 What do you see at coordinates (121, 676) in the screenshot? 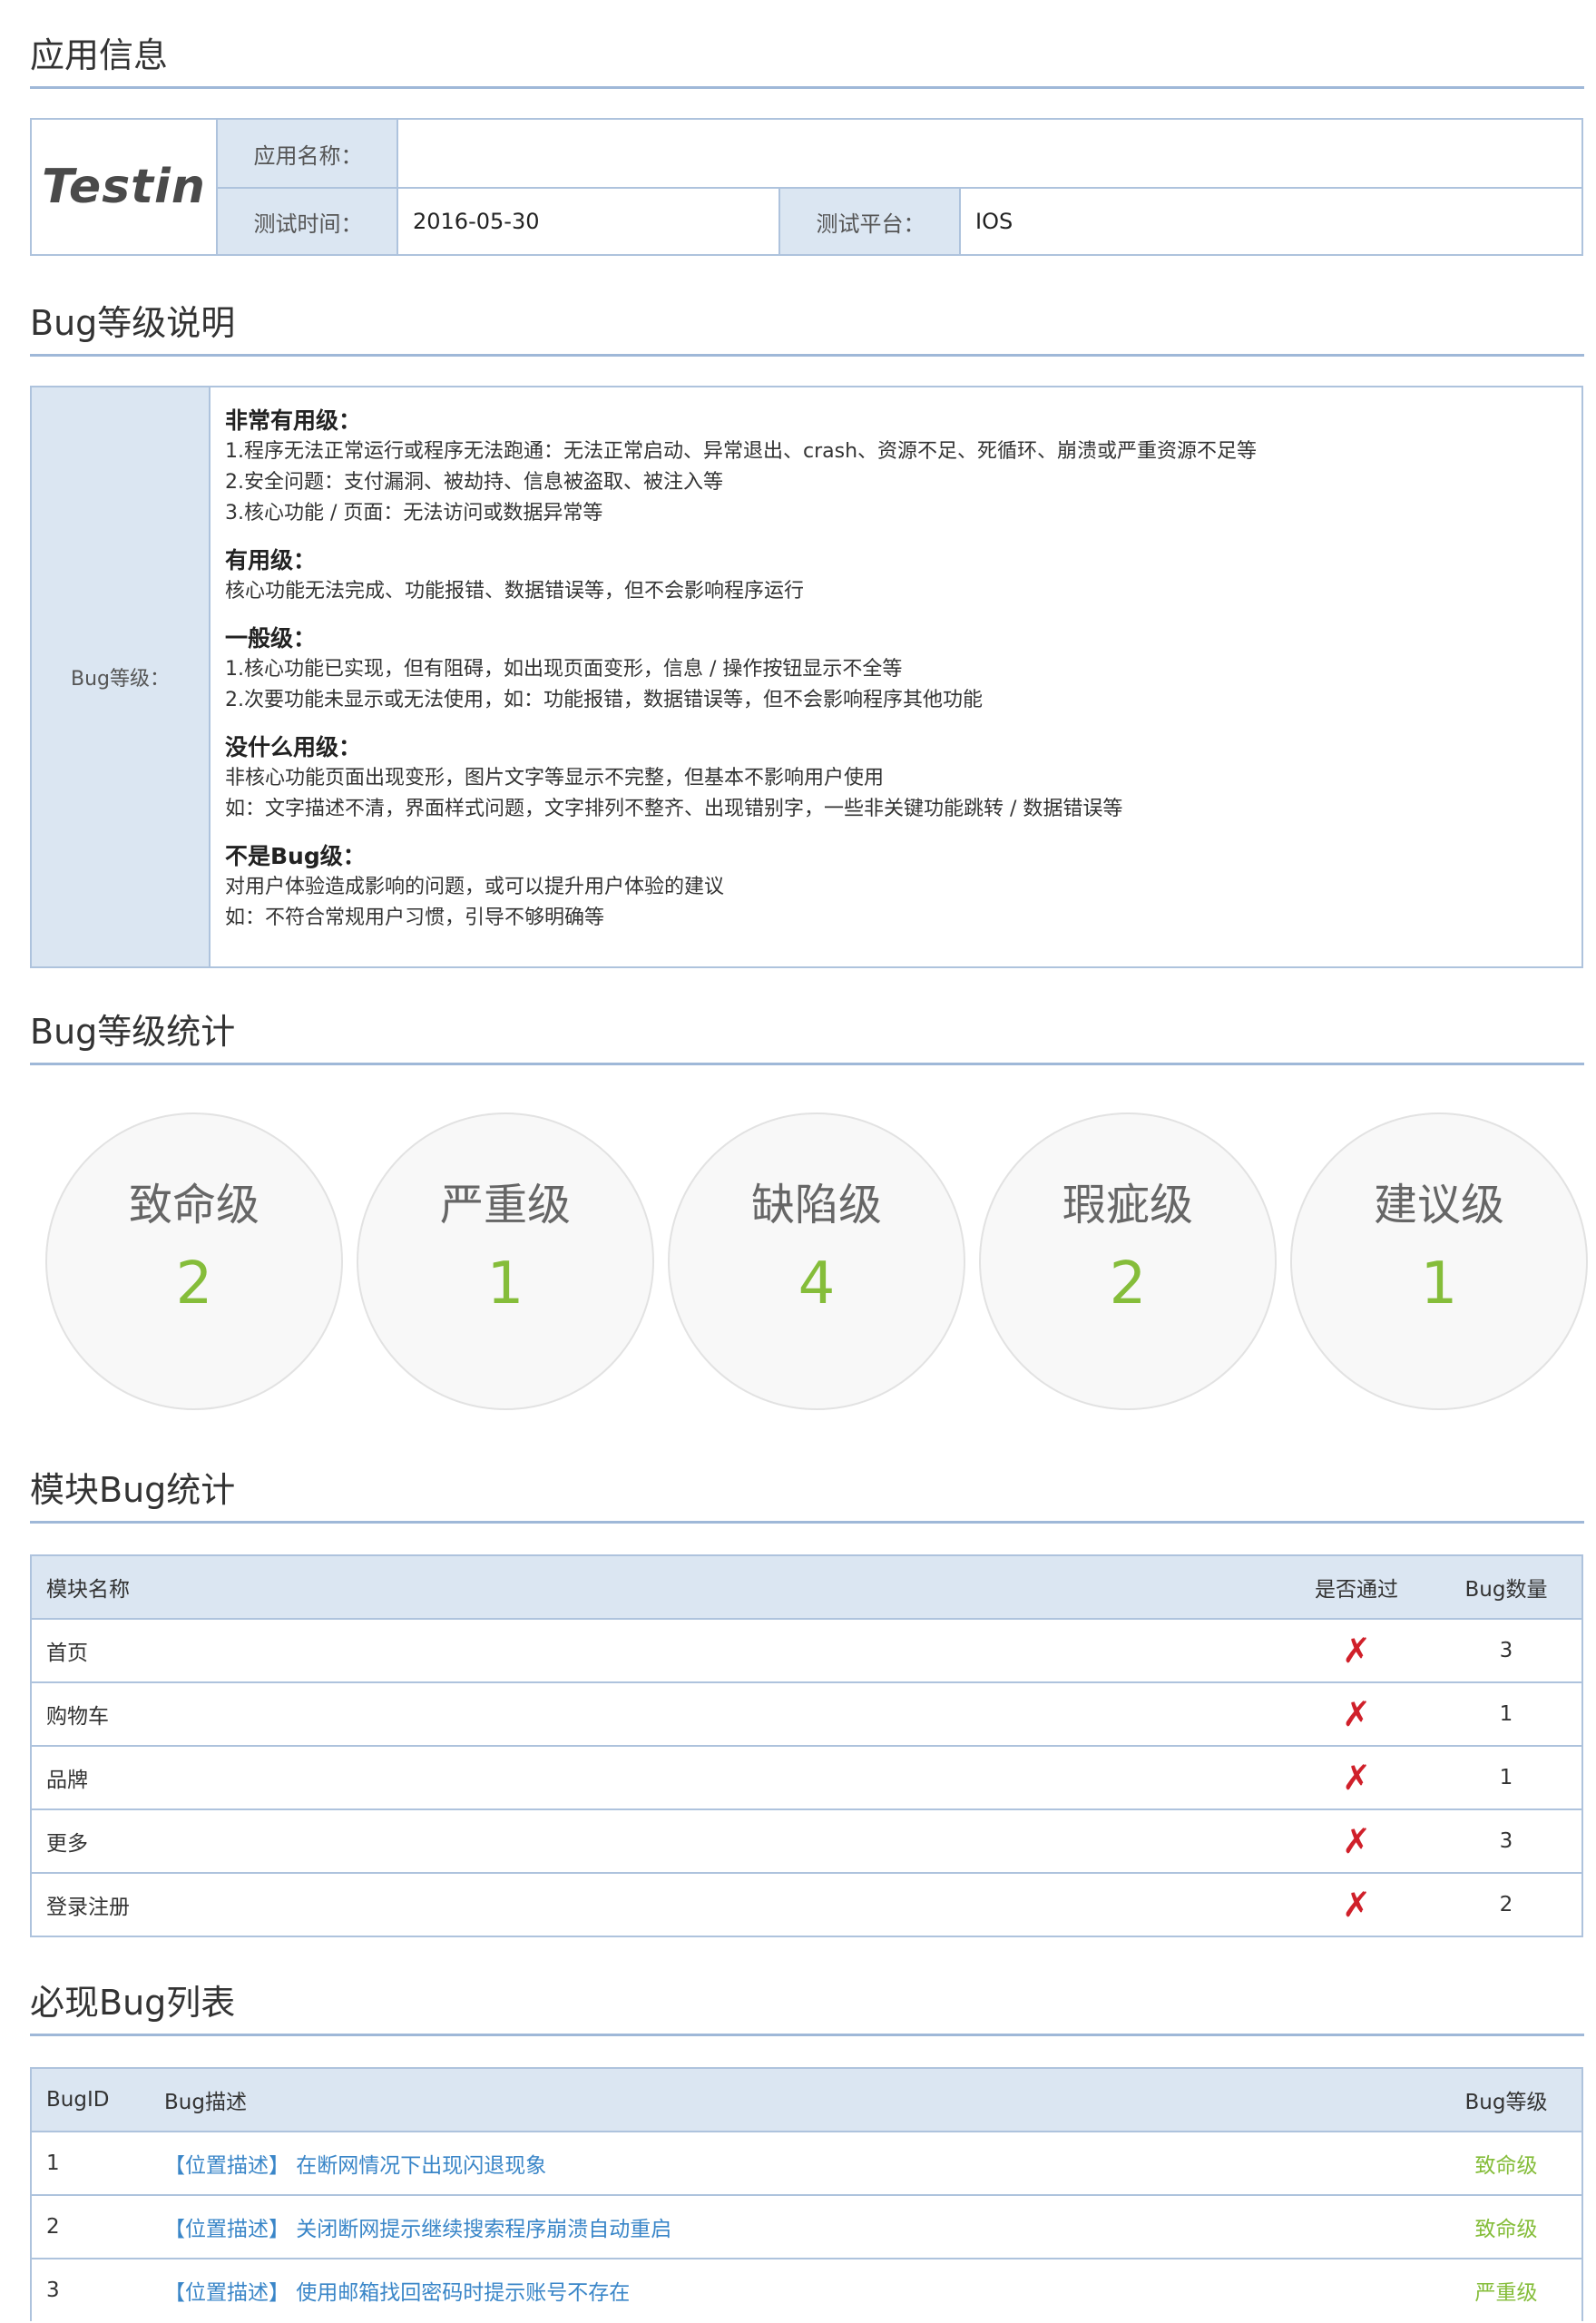
I see `bug-level-label: Bug等级：` at bounding box center [121, 676].